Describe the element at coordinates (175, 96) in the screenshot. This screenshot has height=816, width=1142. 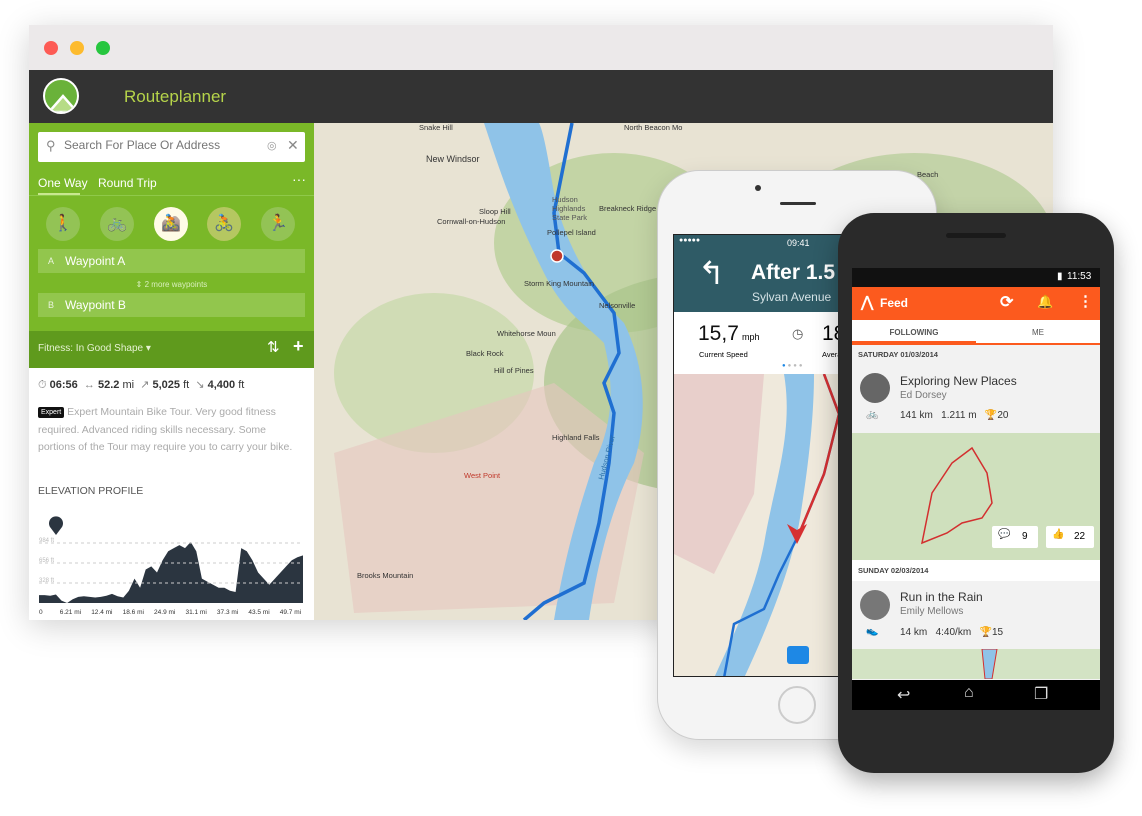
I see `app-title: Routeplanner` at that location.